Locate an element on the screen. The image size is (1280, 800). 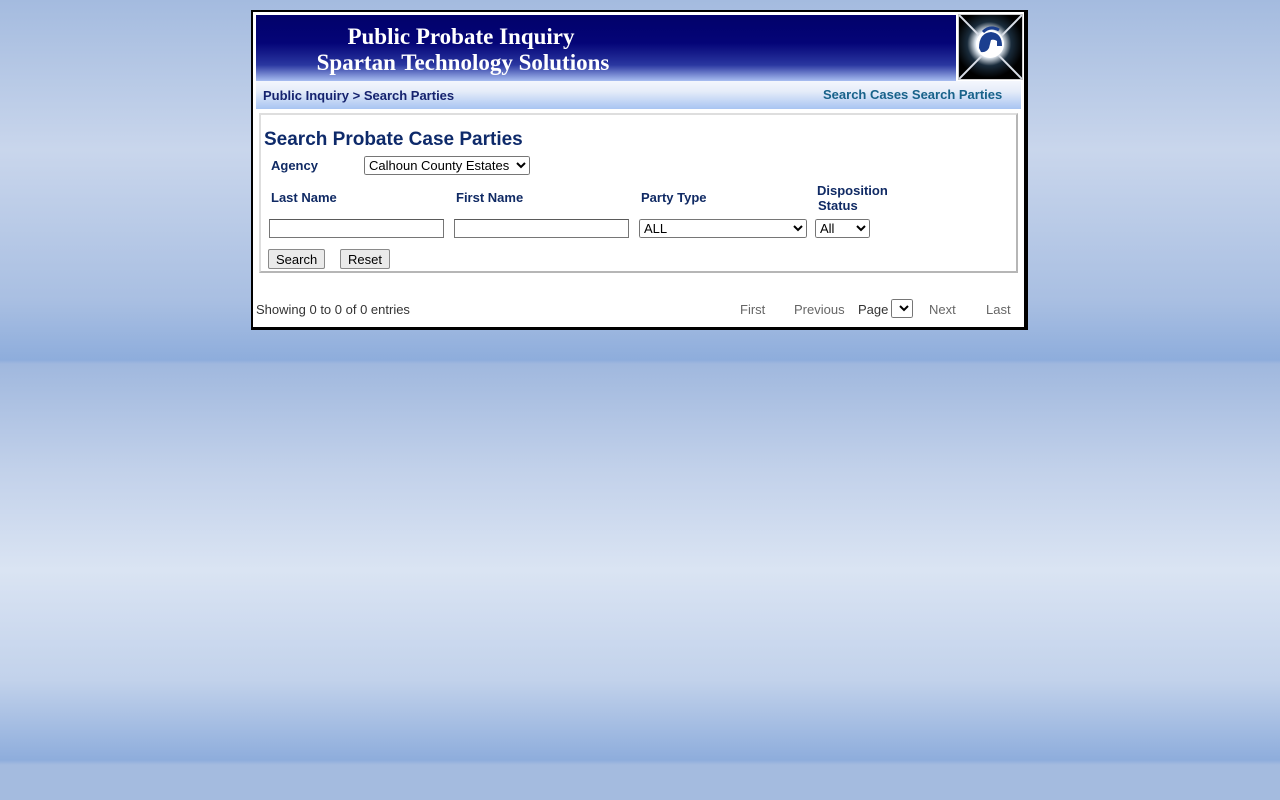
disposition-label-line1: Disposition is located at coordinates (852, 190).